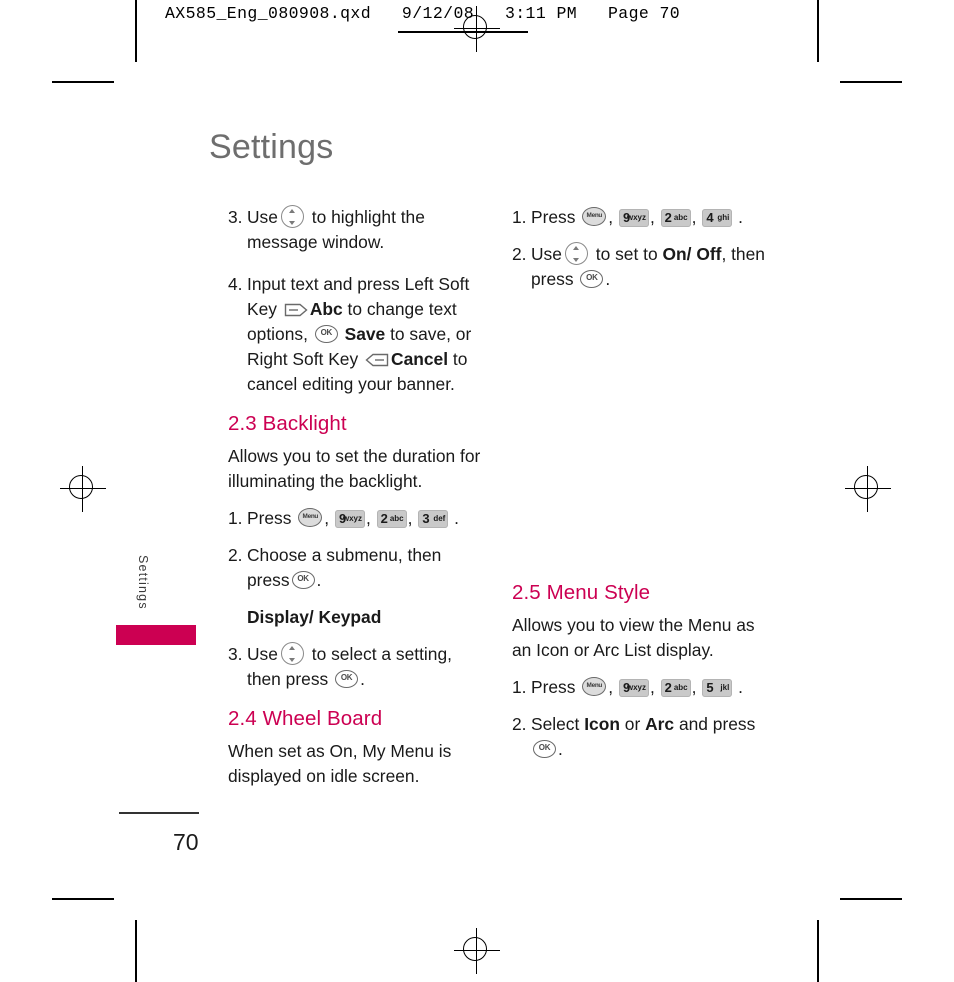 Image resolution: width=954 pixels, height=982 pixels. What do you see at coordinates (143, 582) in the screenshot?
I see `side-tab-label: Settings` at bounding box center [143, 582].